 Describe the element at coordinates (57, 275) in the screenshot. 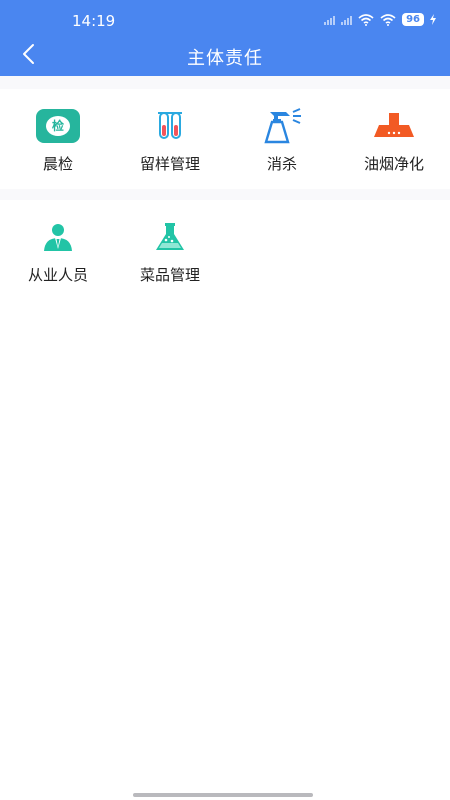

I see `grid-item-label: 从业人员` at that location.